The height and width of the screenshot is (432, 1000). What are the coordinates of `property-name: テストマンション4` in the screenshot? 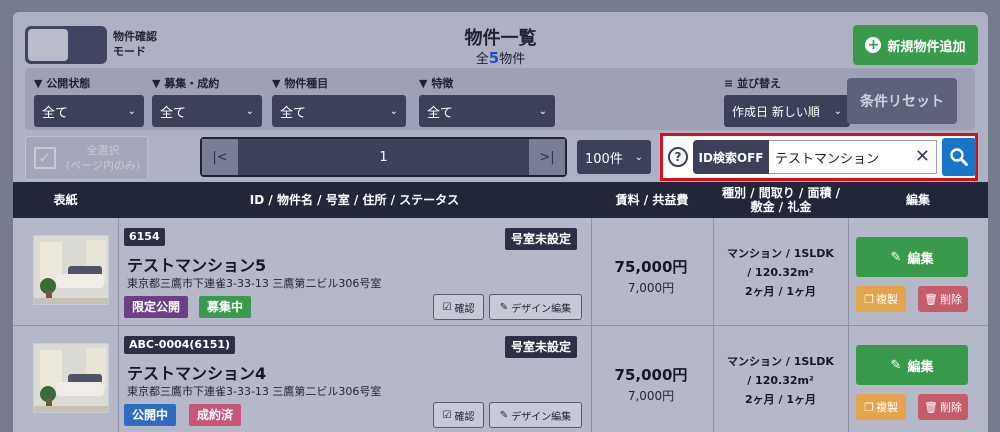 It's located at (196, 372).